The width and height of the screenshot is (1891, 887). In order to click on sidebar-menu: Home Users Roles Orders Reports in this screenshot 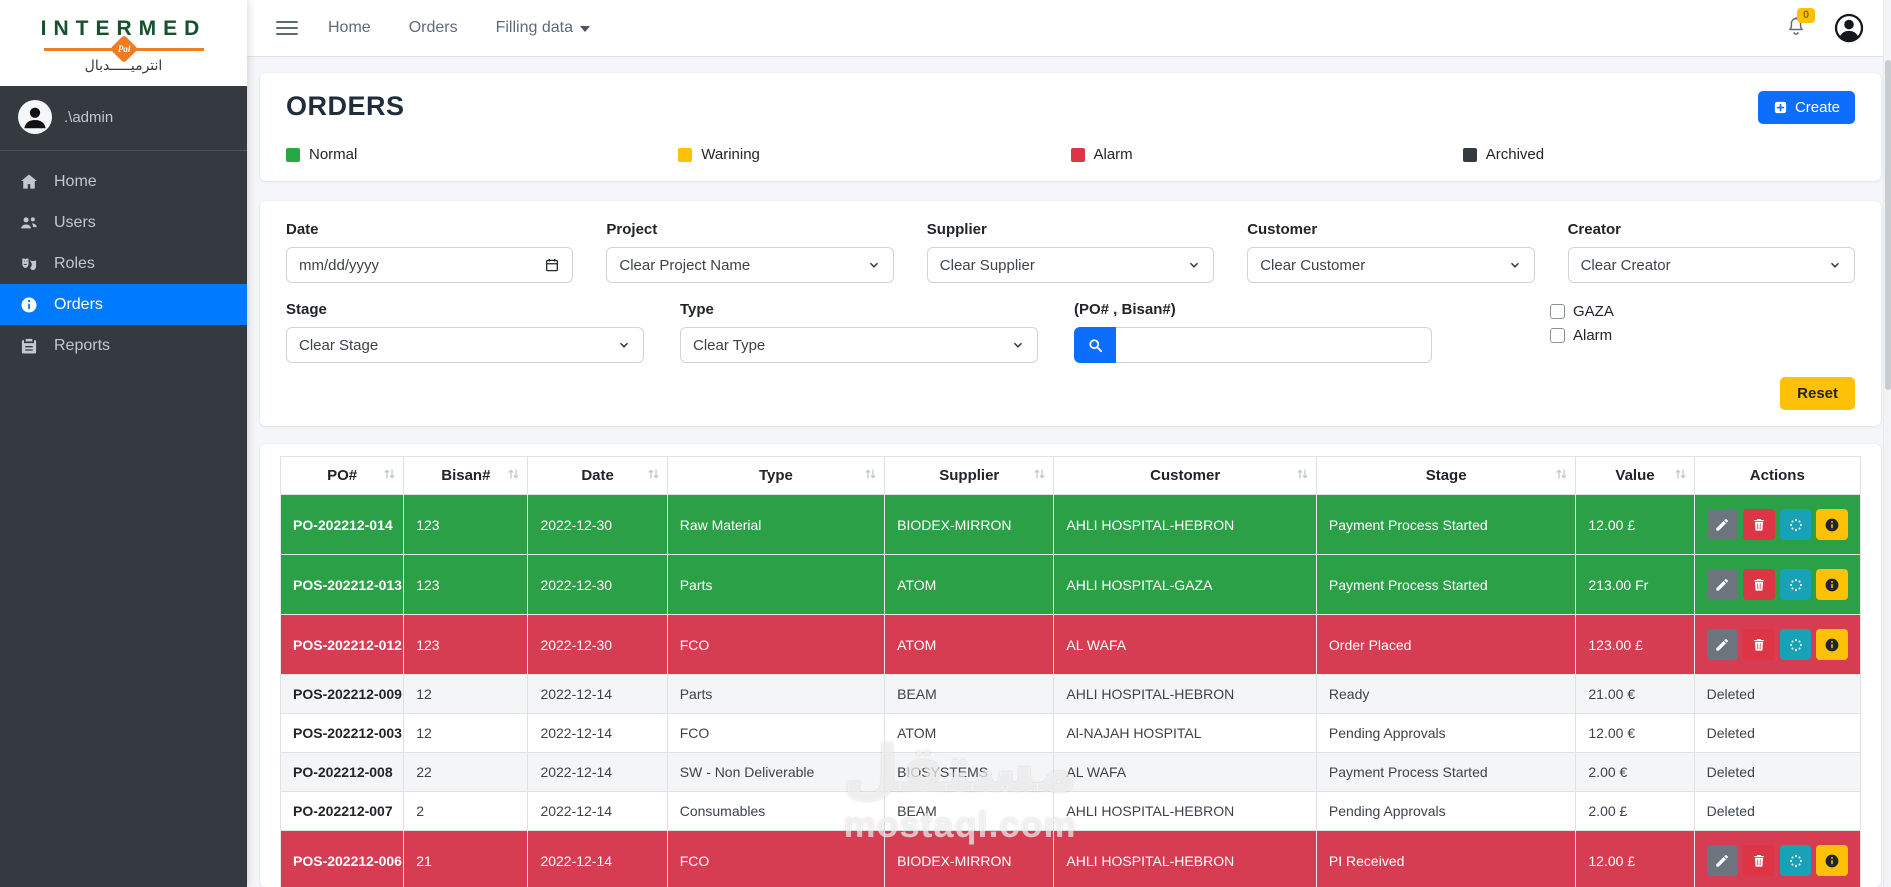, I will do `click(123, 263)`.